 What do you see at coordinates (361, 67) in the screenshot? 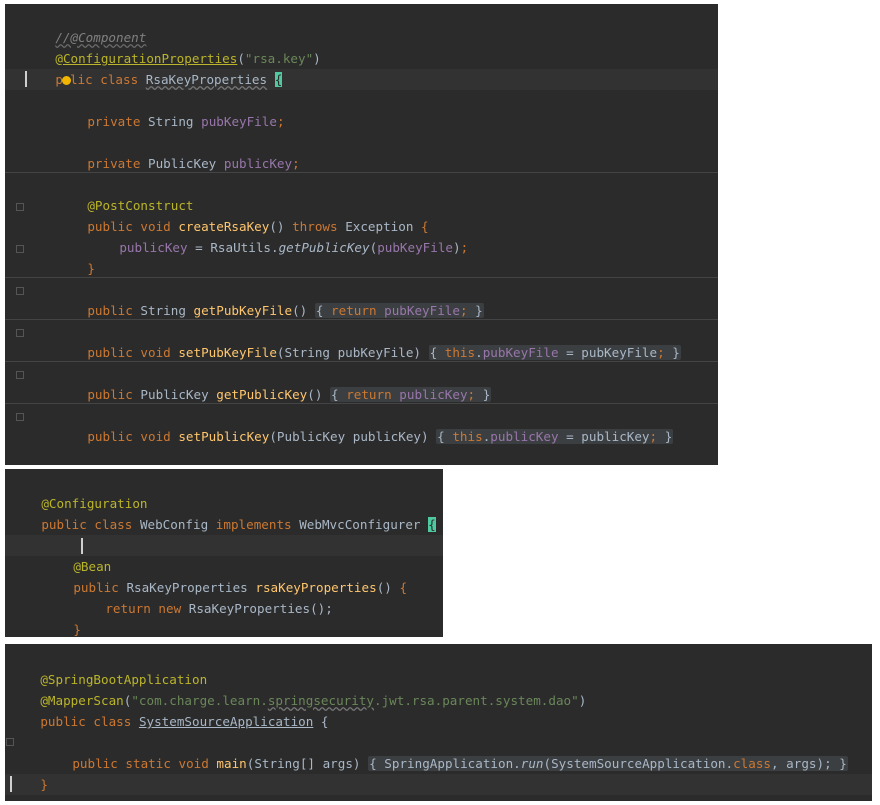
I see `code-line: p lic class RsaKeyProperties {` at bounding box center [361, 67].